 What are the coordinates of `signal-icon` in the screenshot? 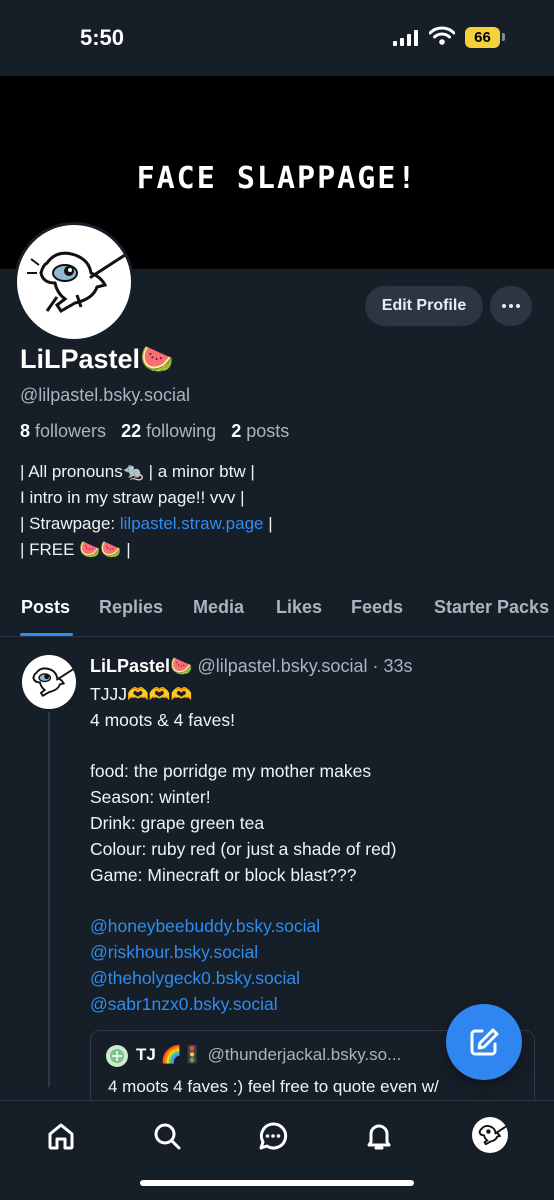 It's located at (405, 38).